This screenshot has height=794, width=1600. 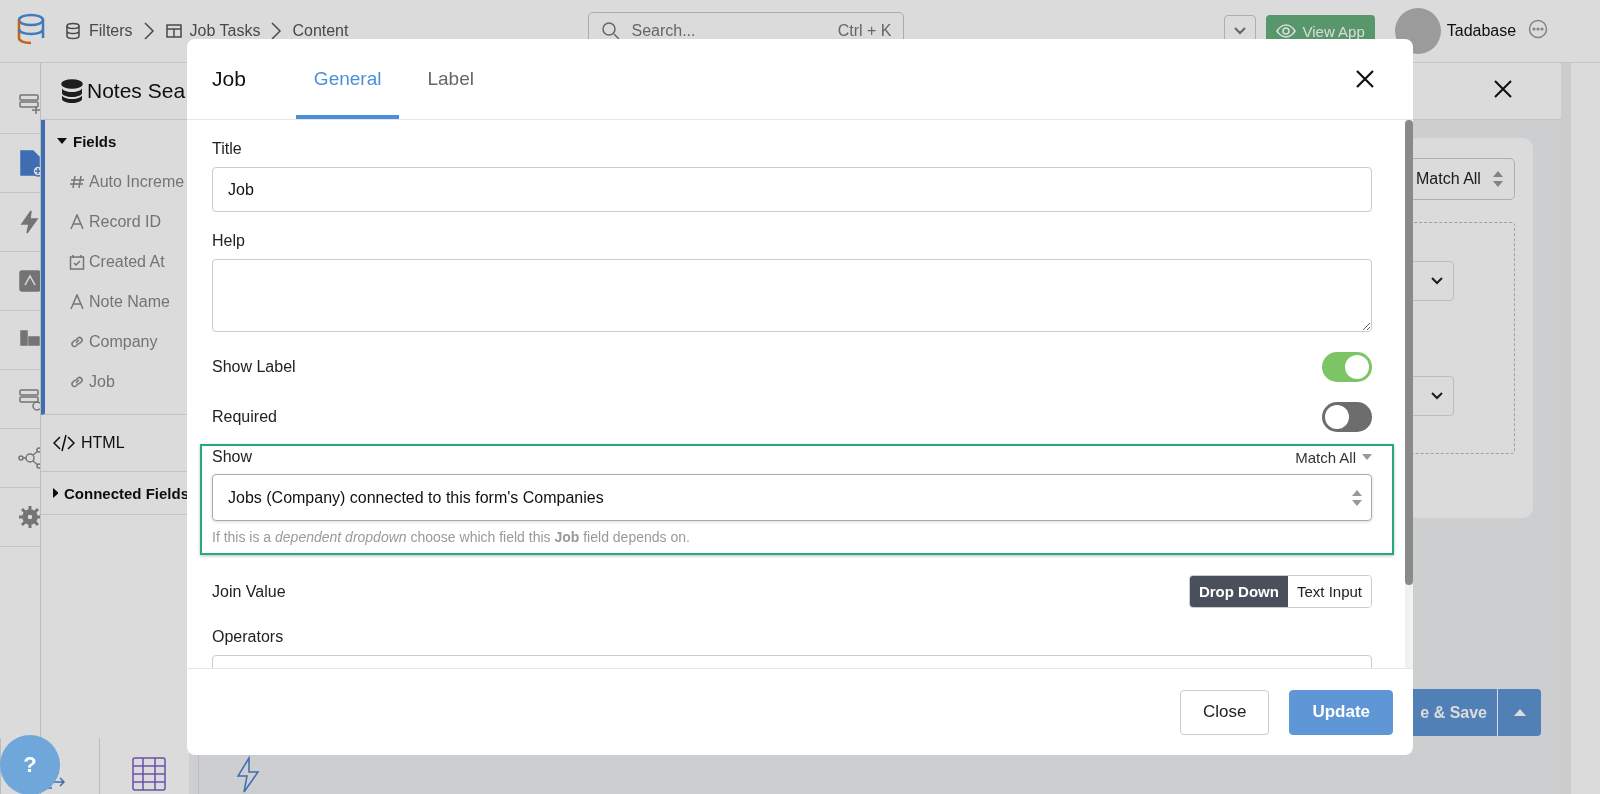 I want to click on field-label: Required, so click(x=244, y=417).